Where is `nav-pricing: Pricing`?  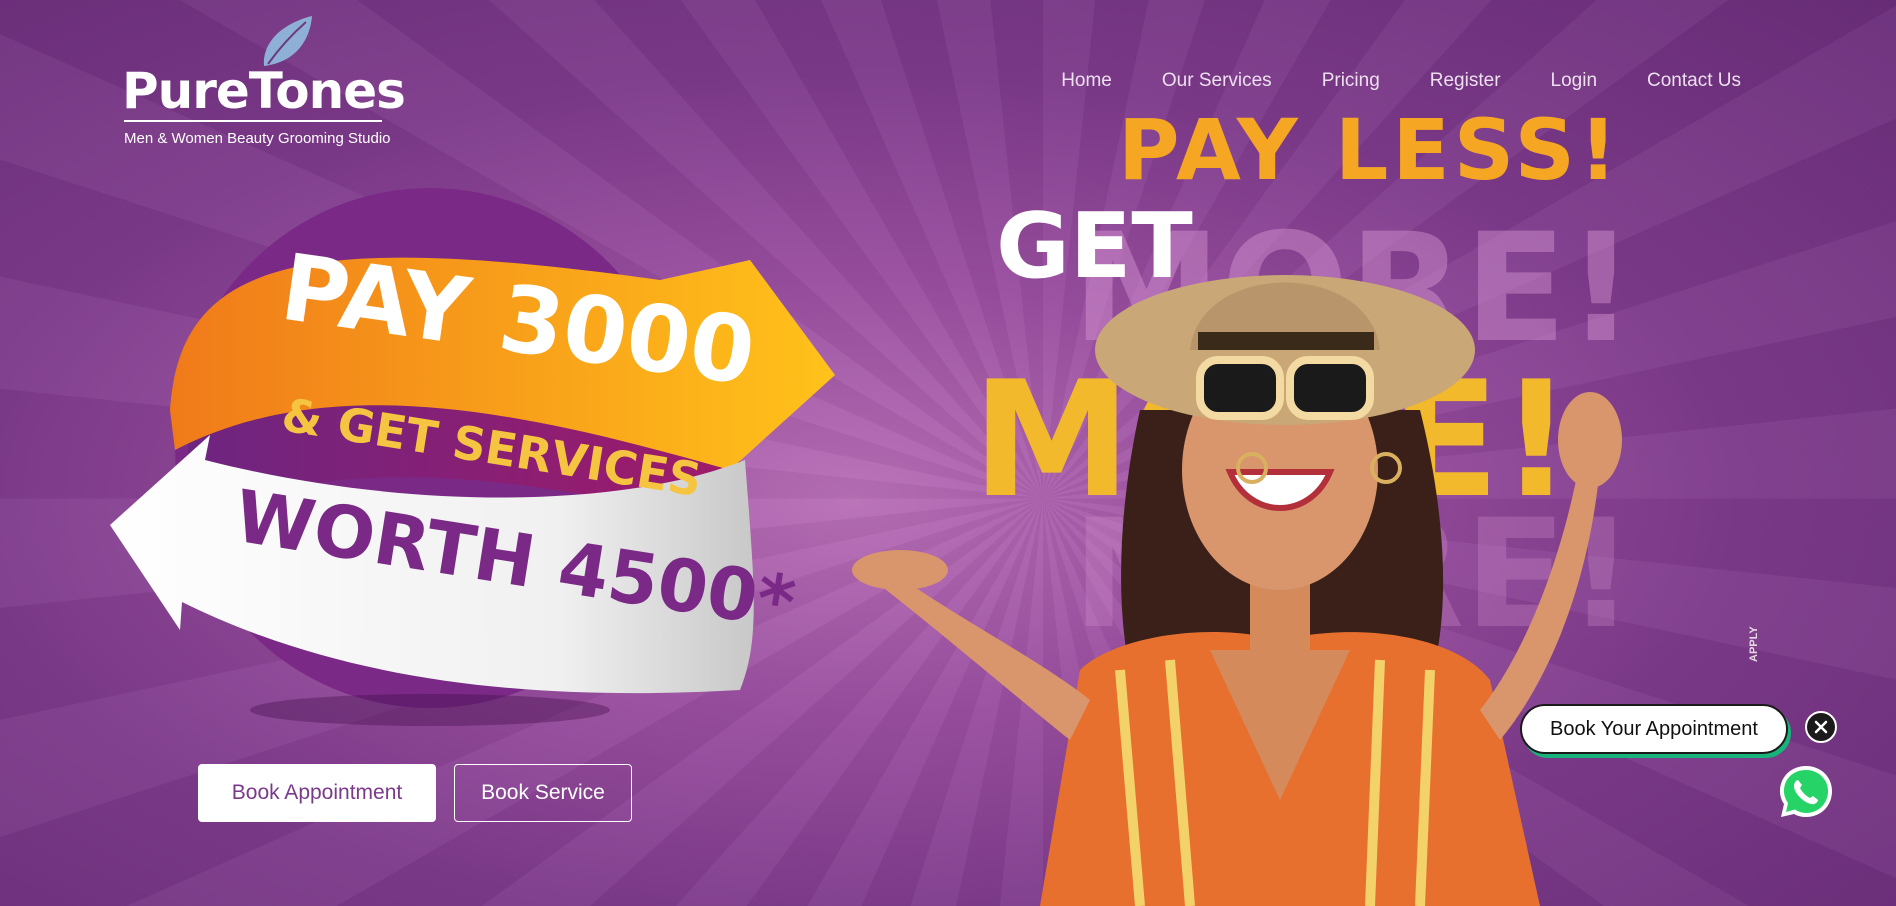
nav-pricing: Pricing is located at coordinates (1351, 81).